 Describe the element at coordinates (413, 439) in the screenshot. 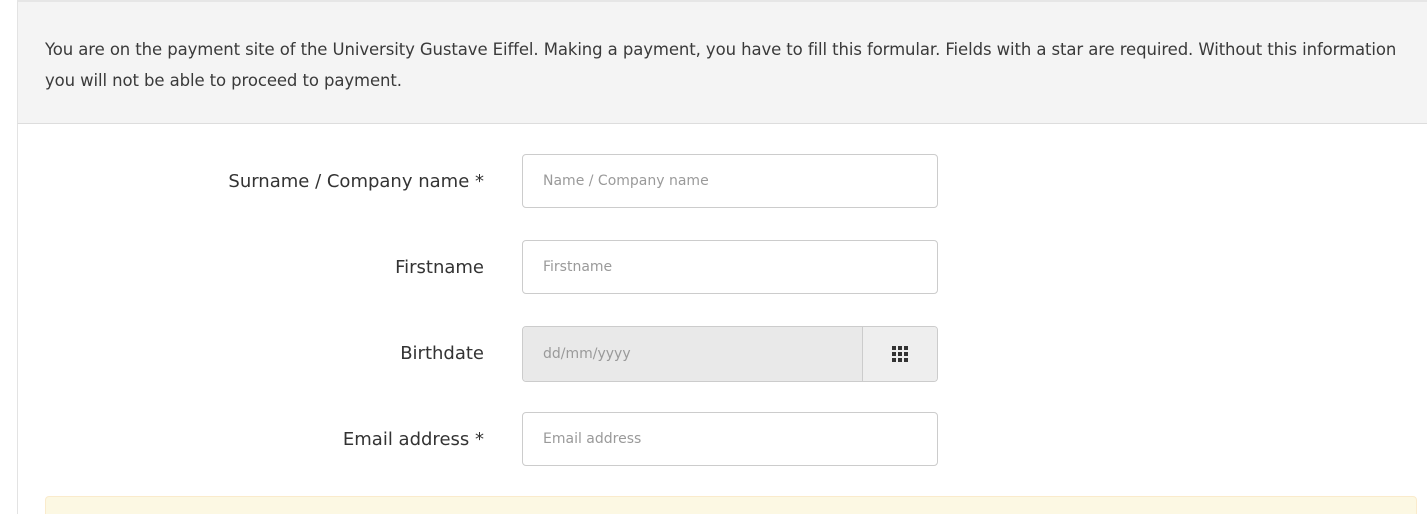

I see `email-label: Email address *` at that location.